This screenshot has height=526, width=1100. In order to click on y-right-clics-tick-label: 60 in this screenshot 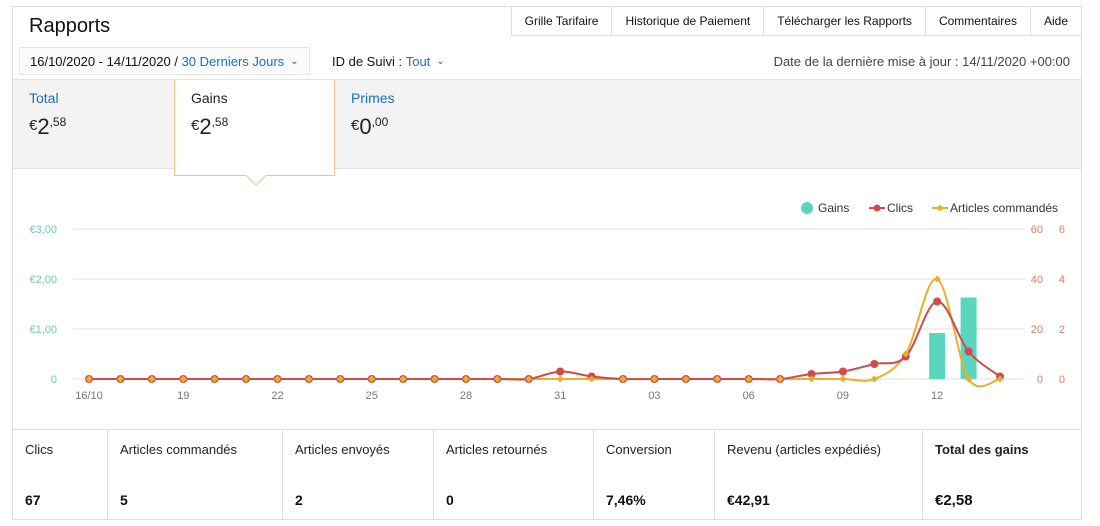, I will do `click(1037, 230)`.